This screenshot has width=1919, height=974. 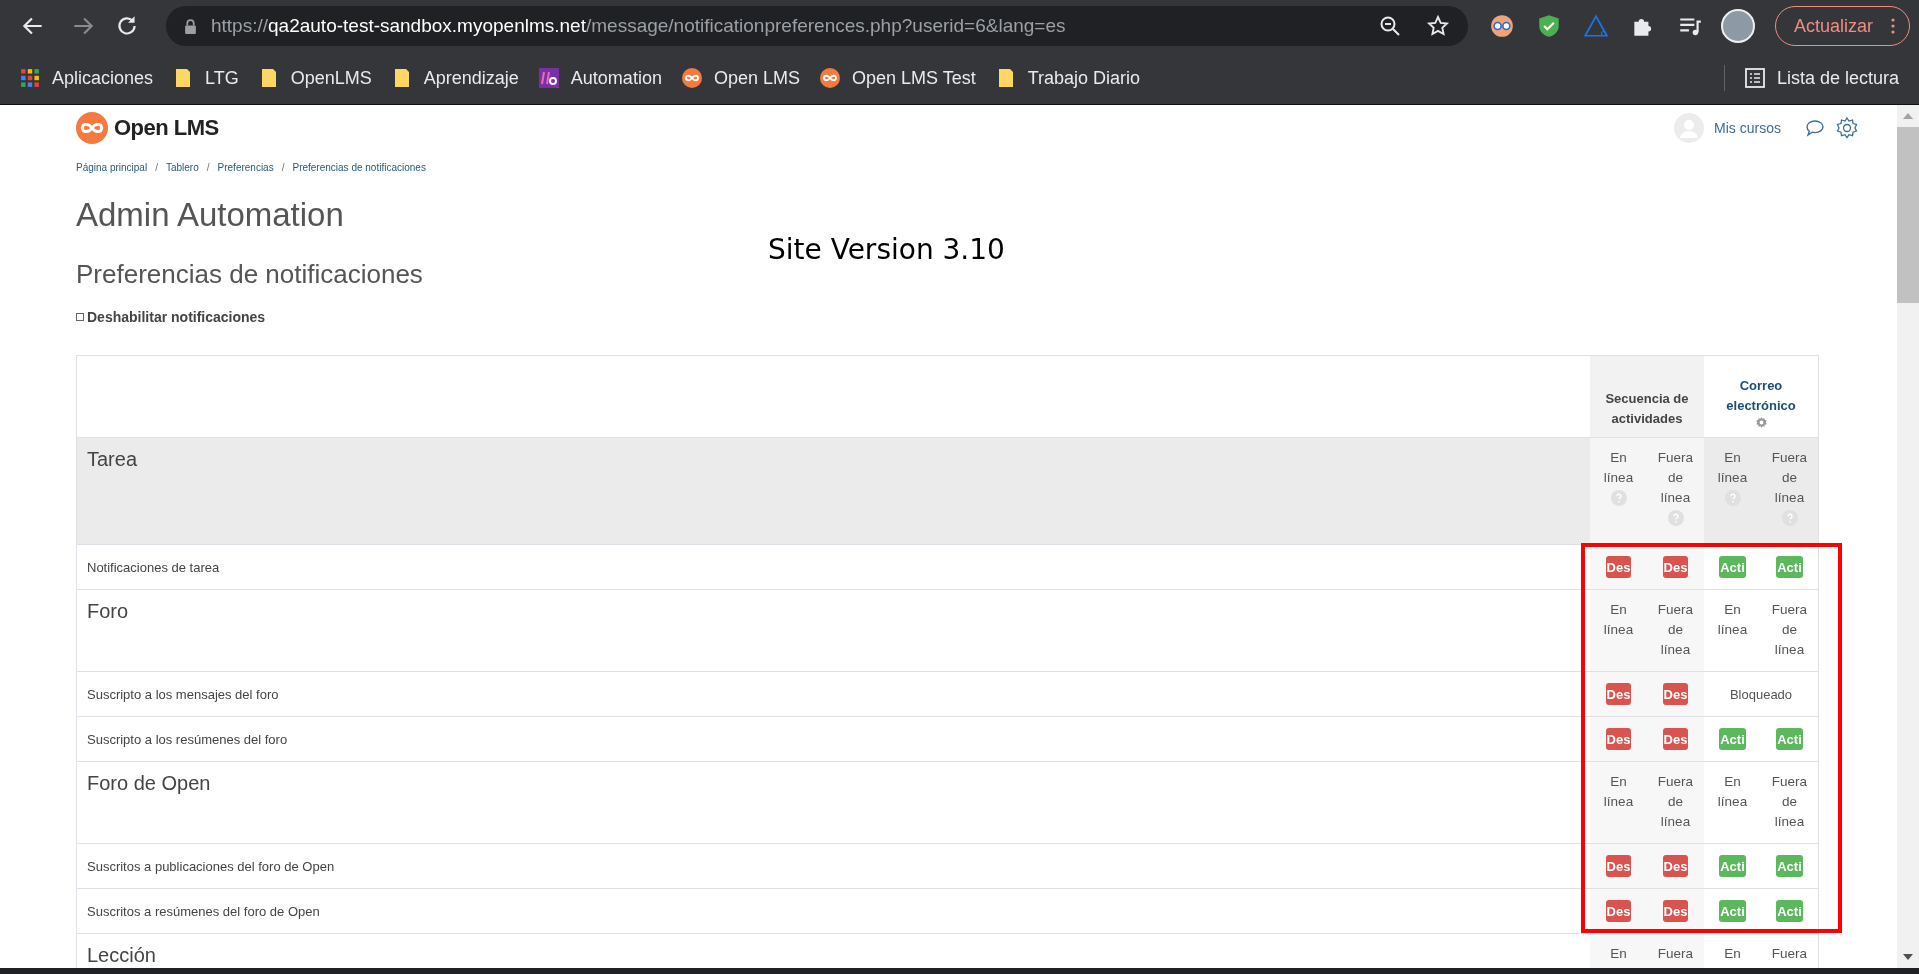 I want to click on open-lms-logo: Open LMS, so click(x=147, y=128).